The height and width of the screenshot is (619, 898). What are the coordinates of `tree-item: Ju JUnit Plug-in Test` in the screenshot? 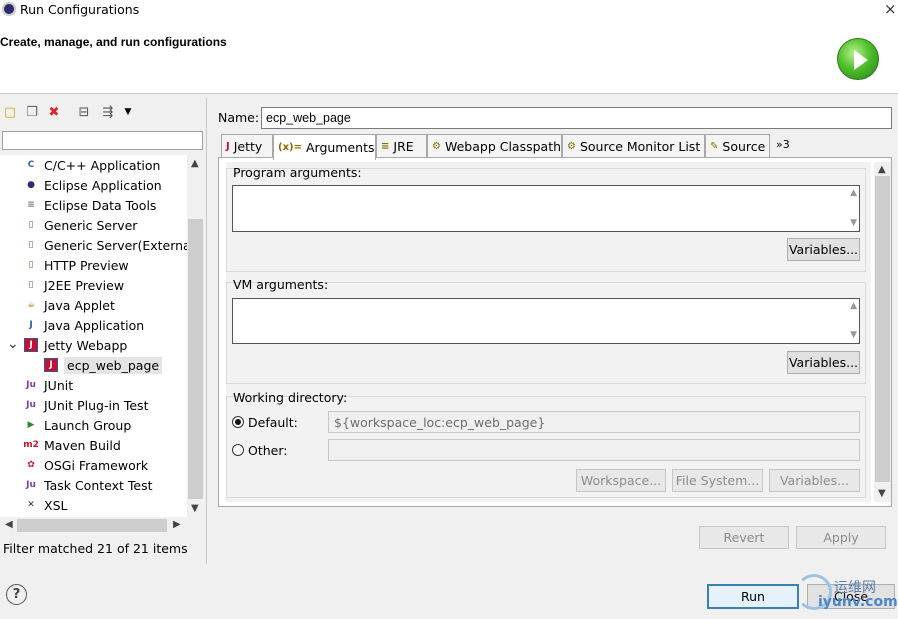 It's located at (86, 405).